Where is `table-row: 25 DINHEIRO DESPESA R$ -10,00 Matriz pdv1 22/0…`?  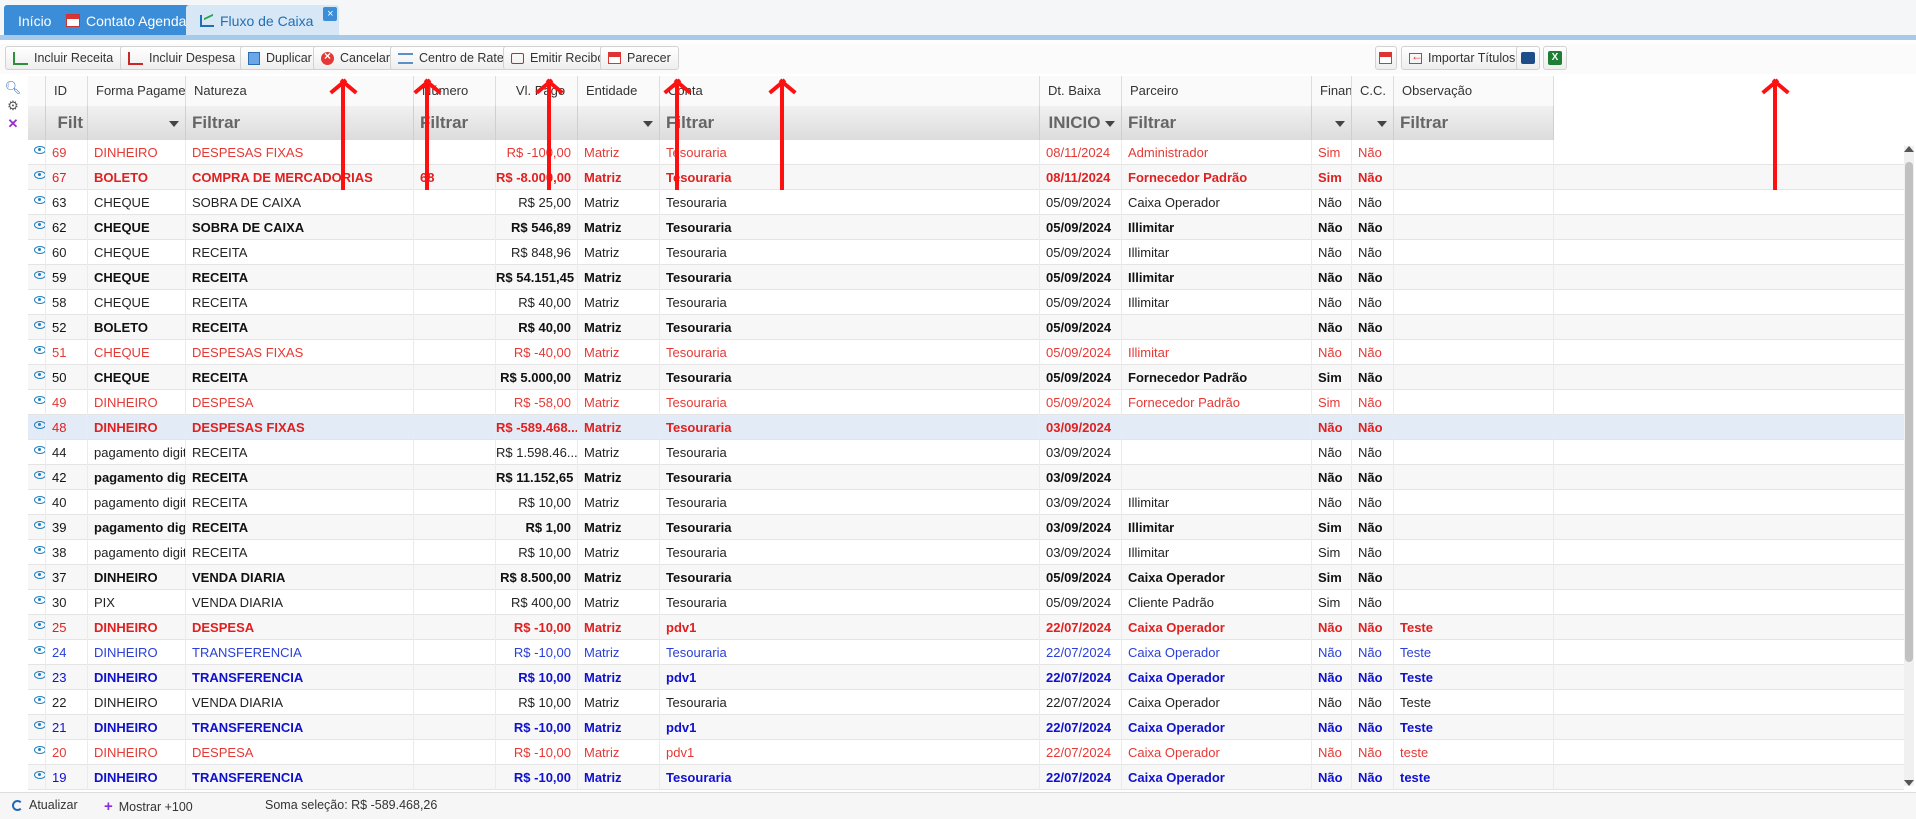
table-row: 25 DINHEIRO DESPESA R$ -10,00 Matriz pdv1 22/0… is located at coordinates (966, 627).